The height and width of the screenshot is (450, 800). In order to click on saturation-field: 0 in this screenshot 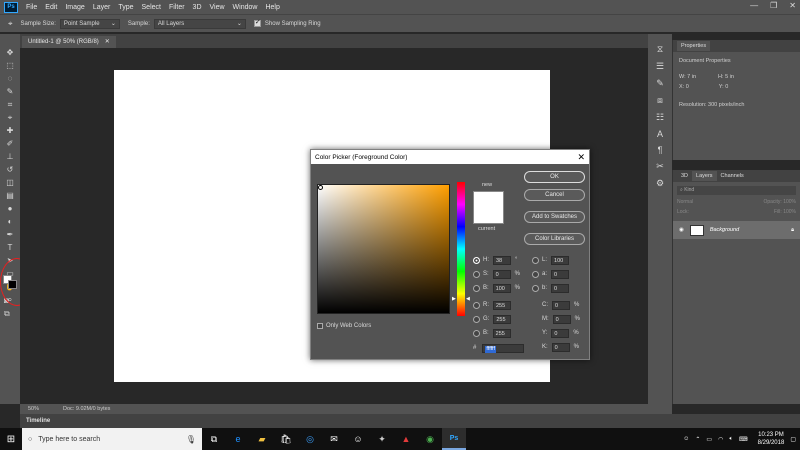, I will do `click(501, 274)`.